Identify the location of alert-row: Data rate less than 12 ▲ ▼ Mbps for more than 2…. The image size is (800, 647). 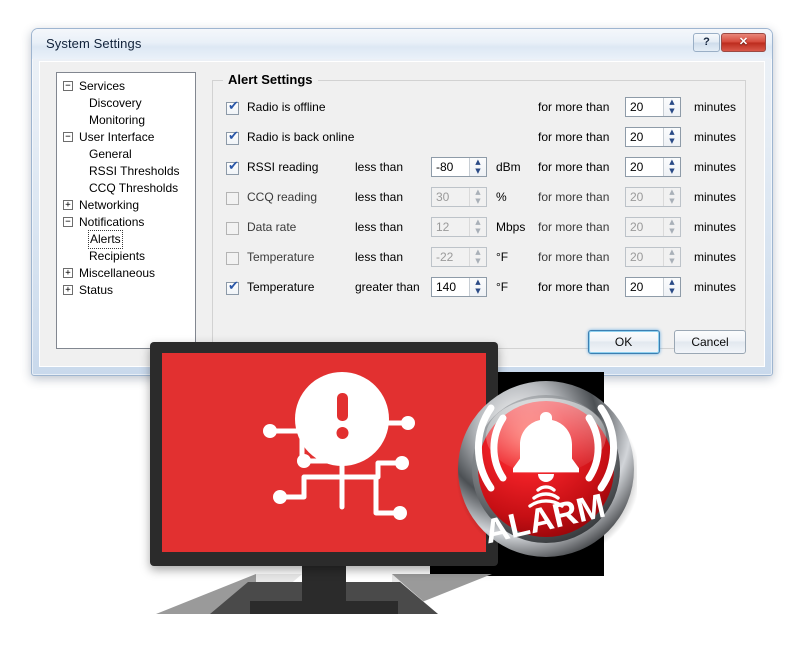
(479, 230).